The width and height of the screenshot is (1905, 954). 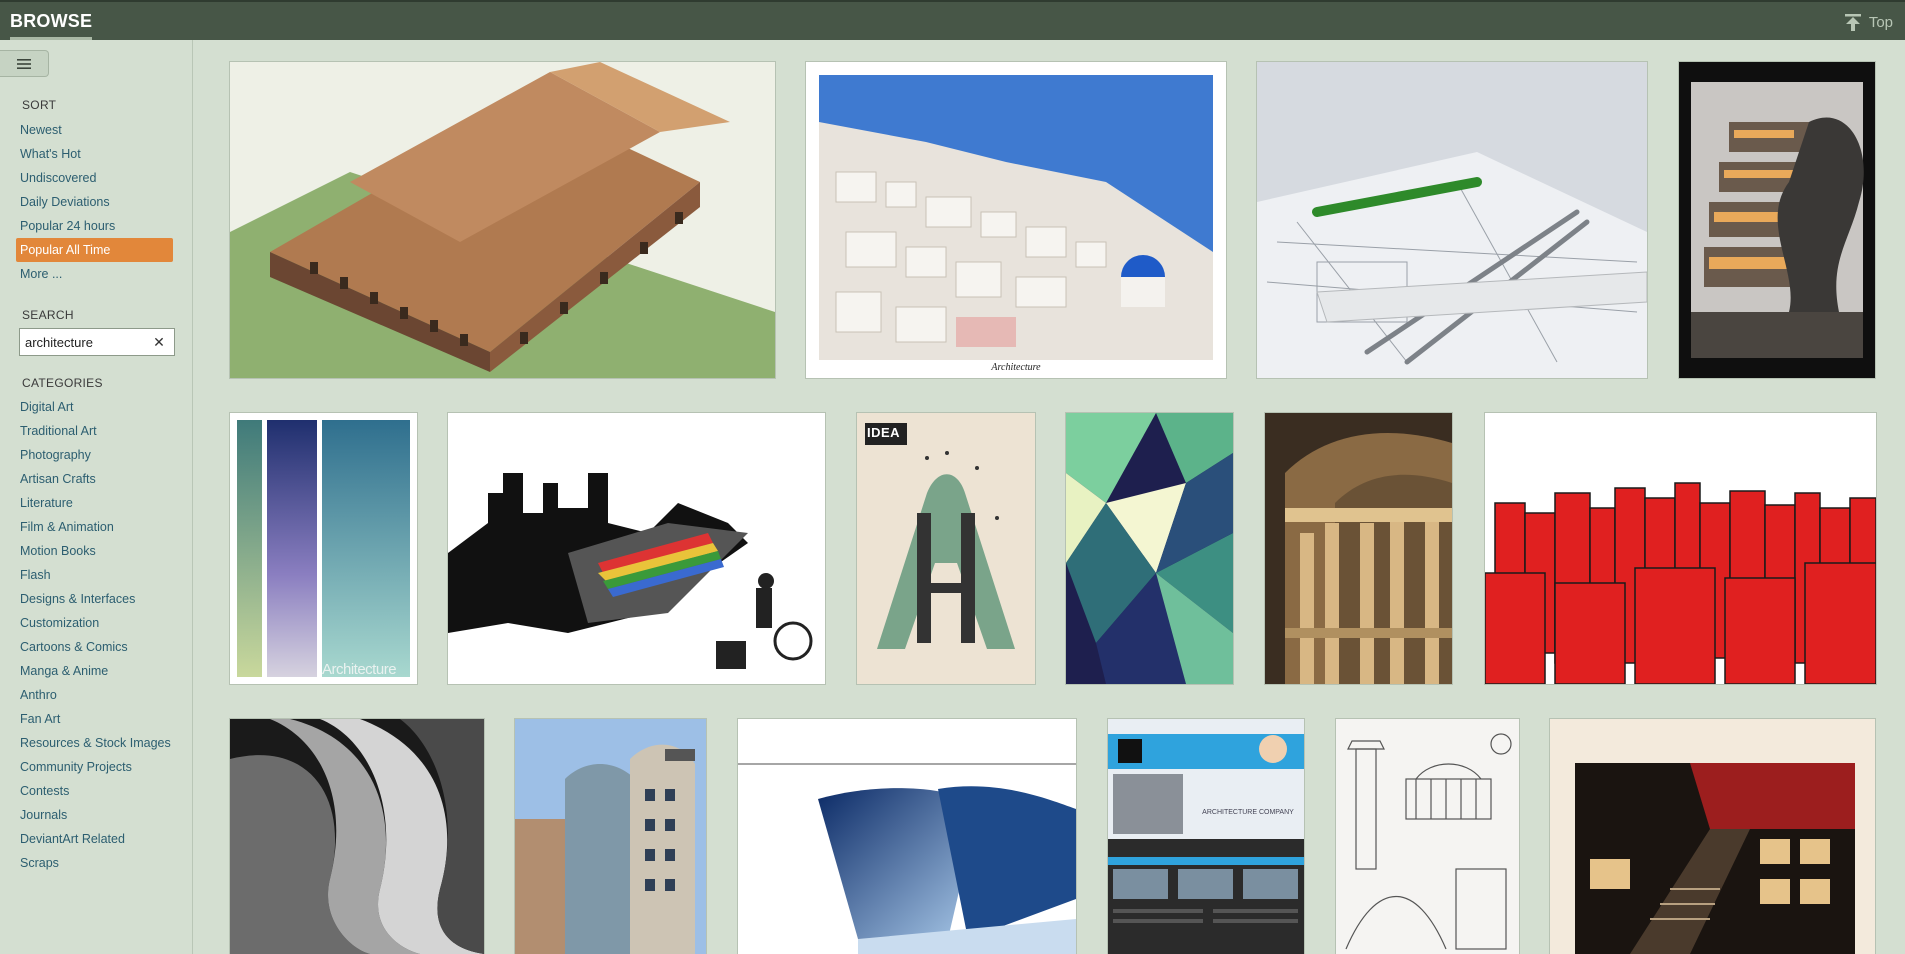 I want to click on search-box: ✕, so click(x=97, y=342).